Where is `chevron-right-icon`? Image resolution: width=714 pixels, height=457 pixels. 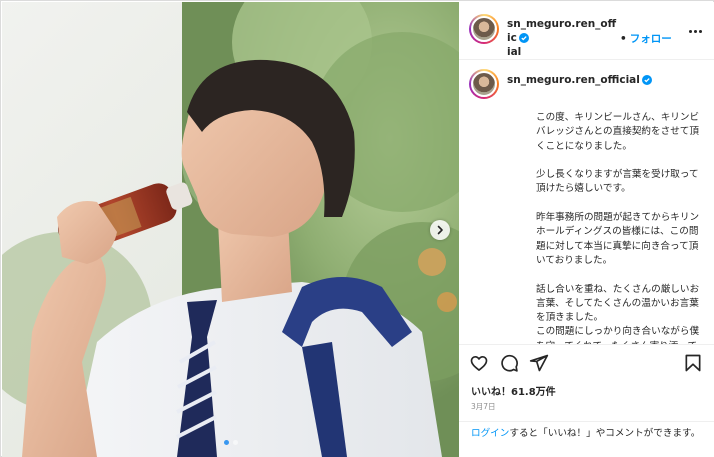 chevron-right-icon is located at coordinates (440, 230).